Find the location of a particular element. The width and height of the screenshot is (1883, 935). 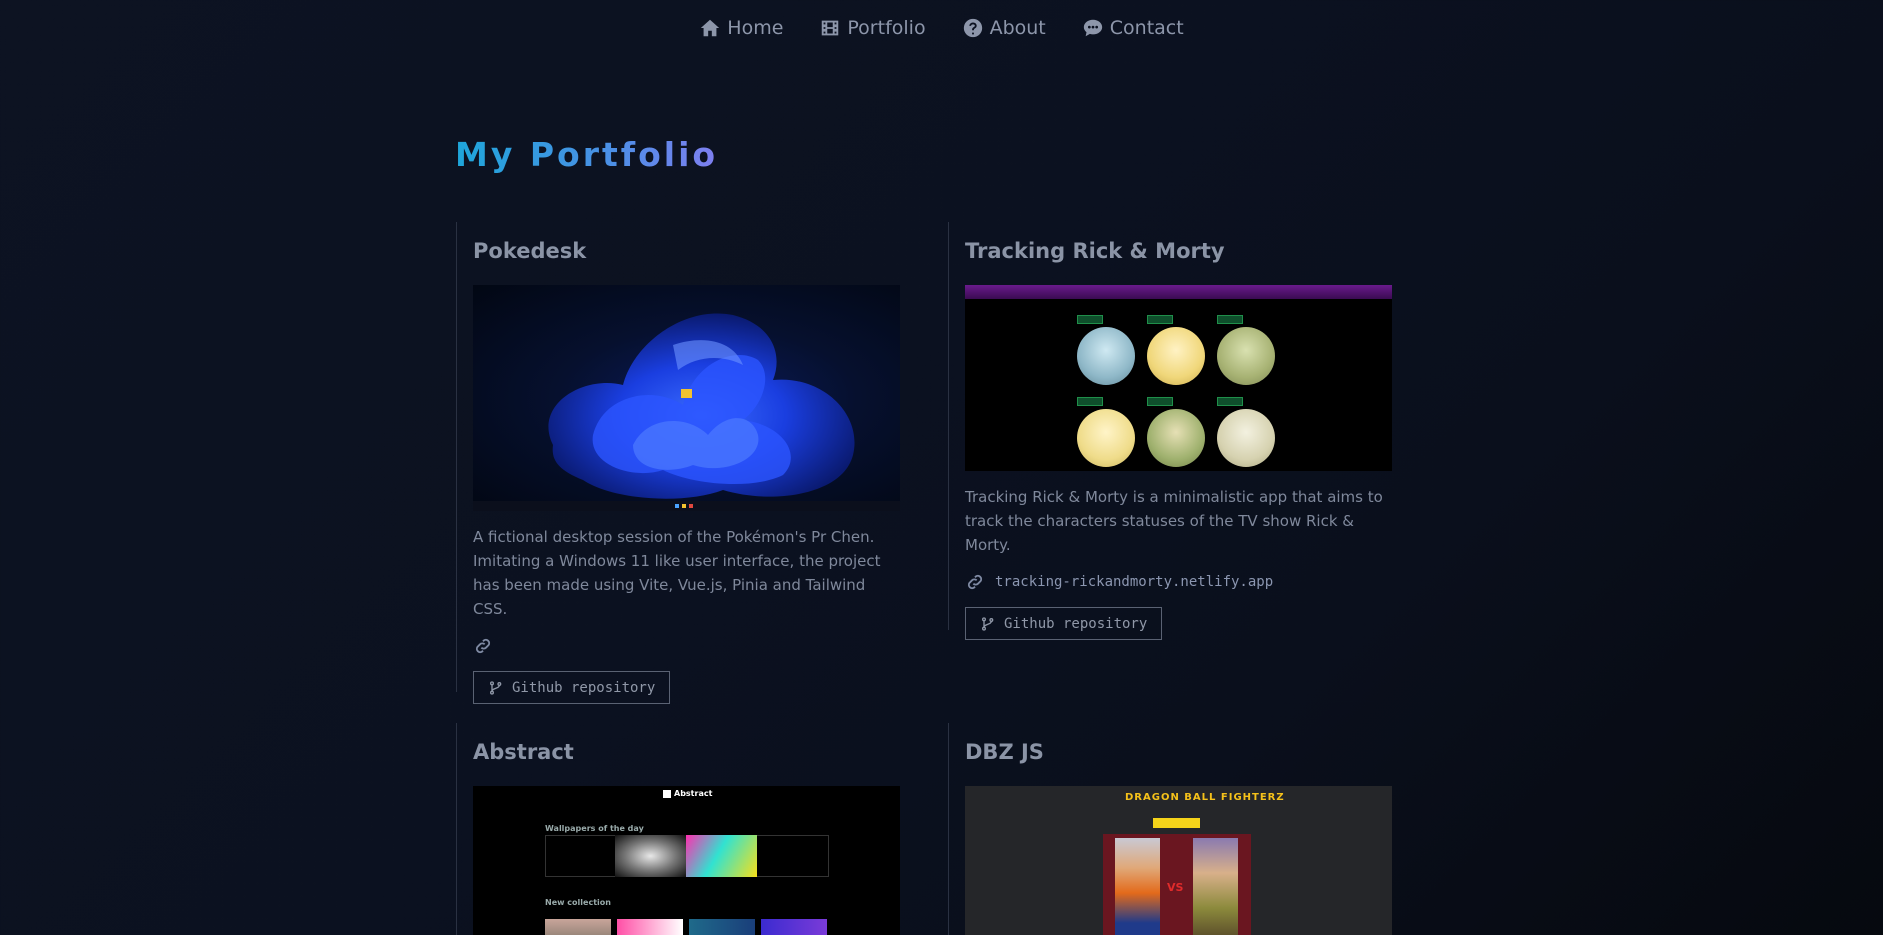

project-link-row is located at coordinates (702, 646).